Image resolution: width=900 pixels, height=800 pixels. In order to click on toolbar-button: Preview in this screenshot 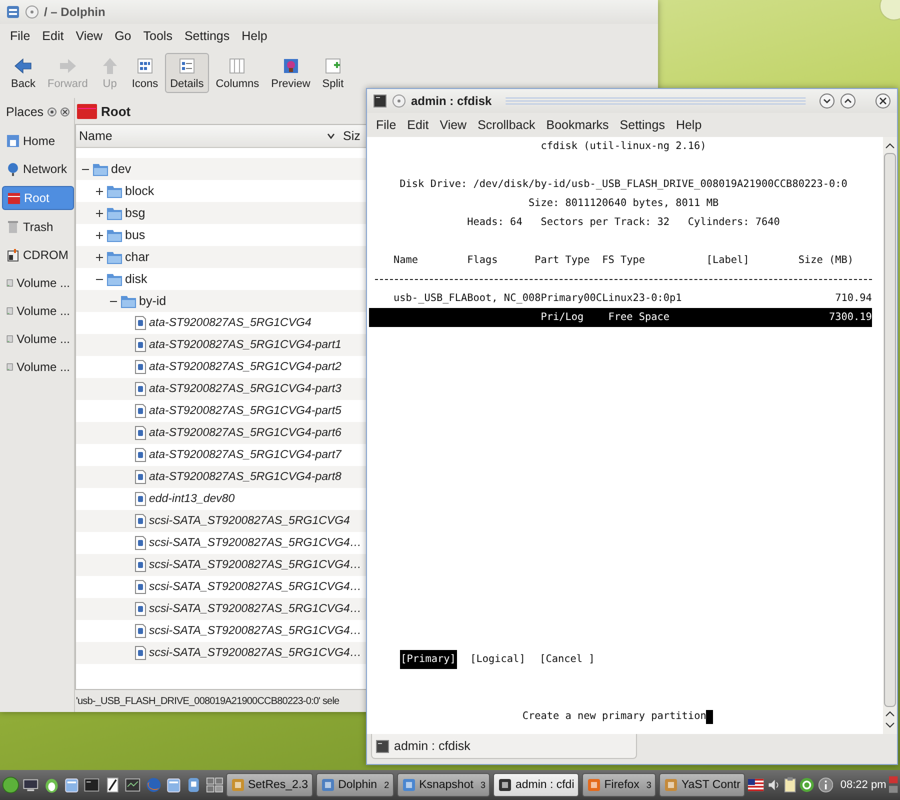, I will do `click(291, 73)`.